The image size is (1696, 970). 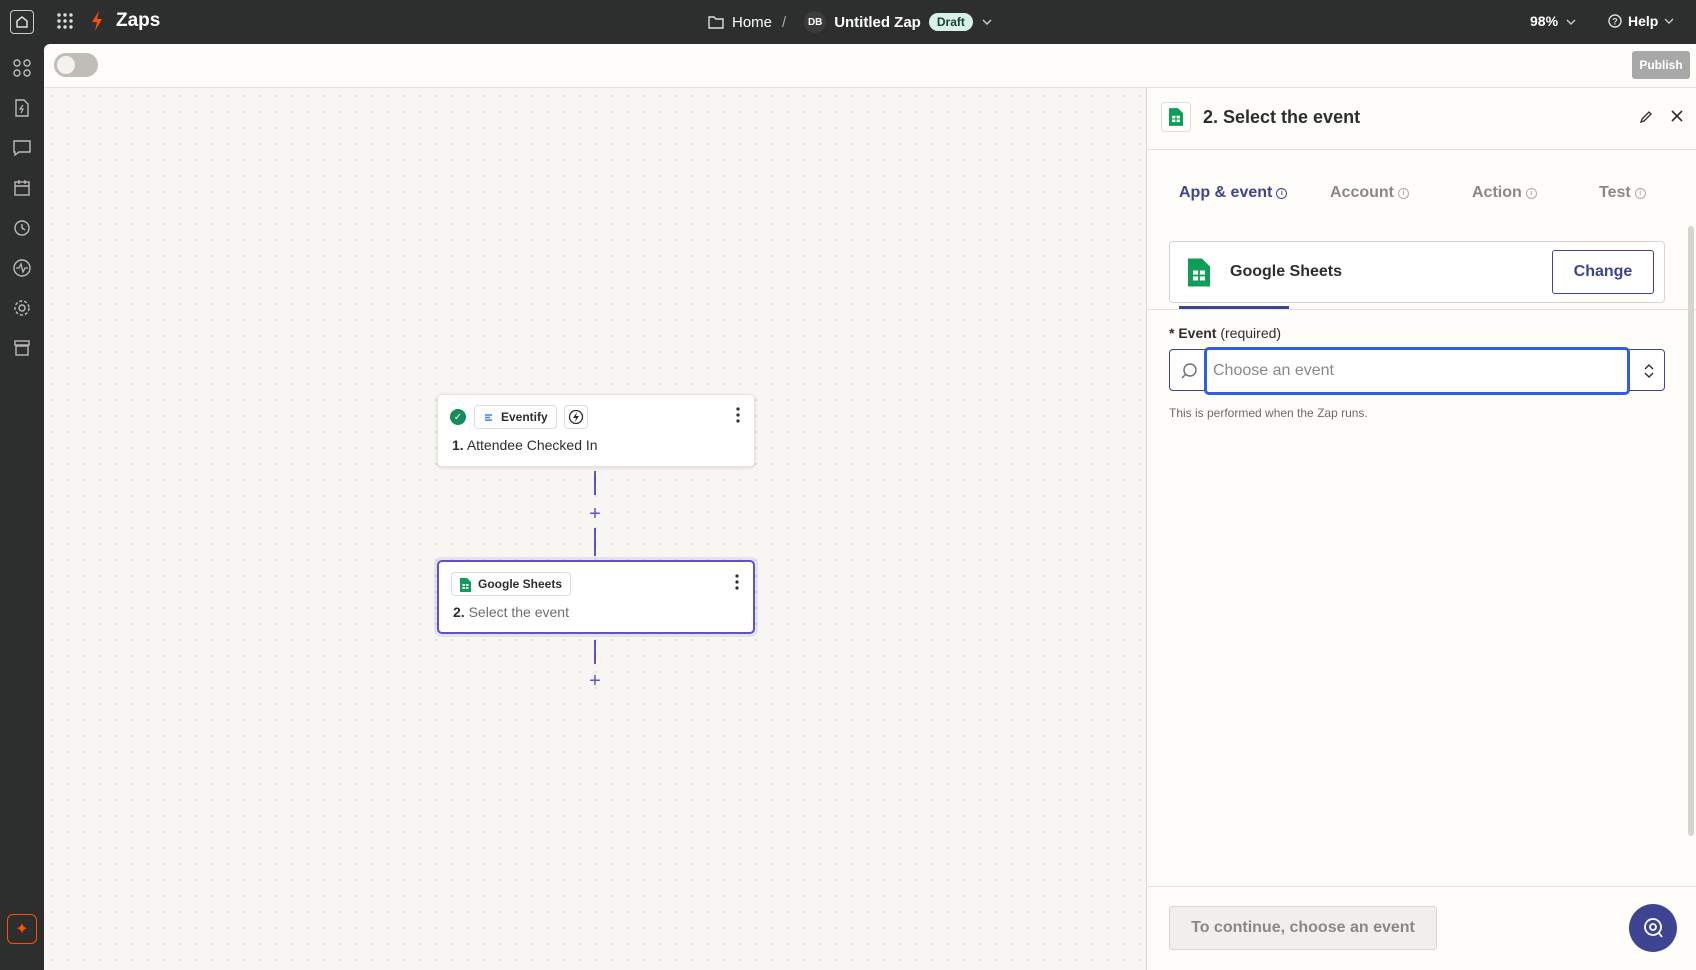 What do you see at coordinates (1653, 928) in the screenshot?
I see `support-chat-icon` at bounding box center [1653, 928].